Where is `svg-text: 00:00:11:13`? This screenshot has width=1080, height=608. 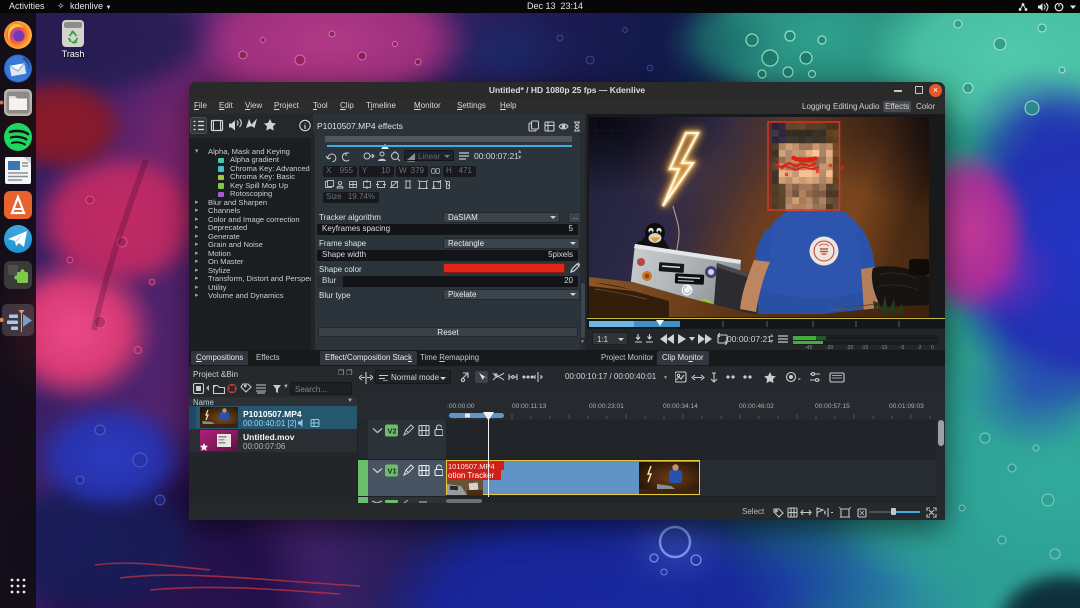
svg-text: 00:00:11:13 is located at coordinates (529, 406).